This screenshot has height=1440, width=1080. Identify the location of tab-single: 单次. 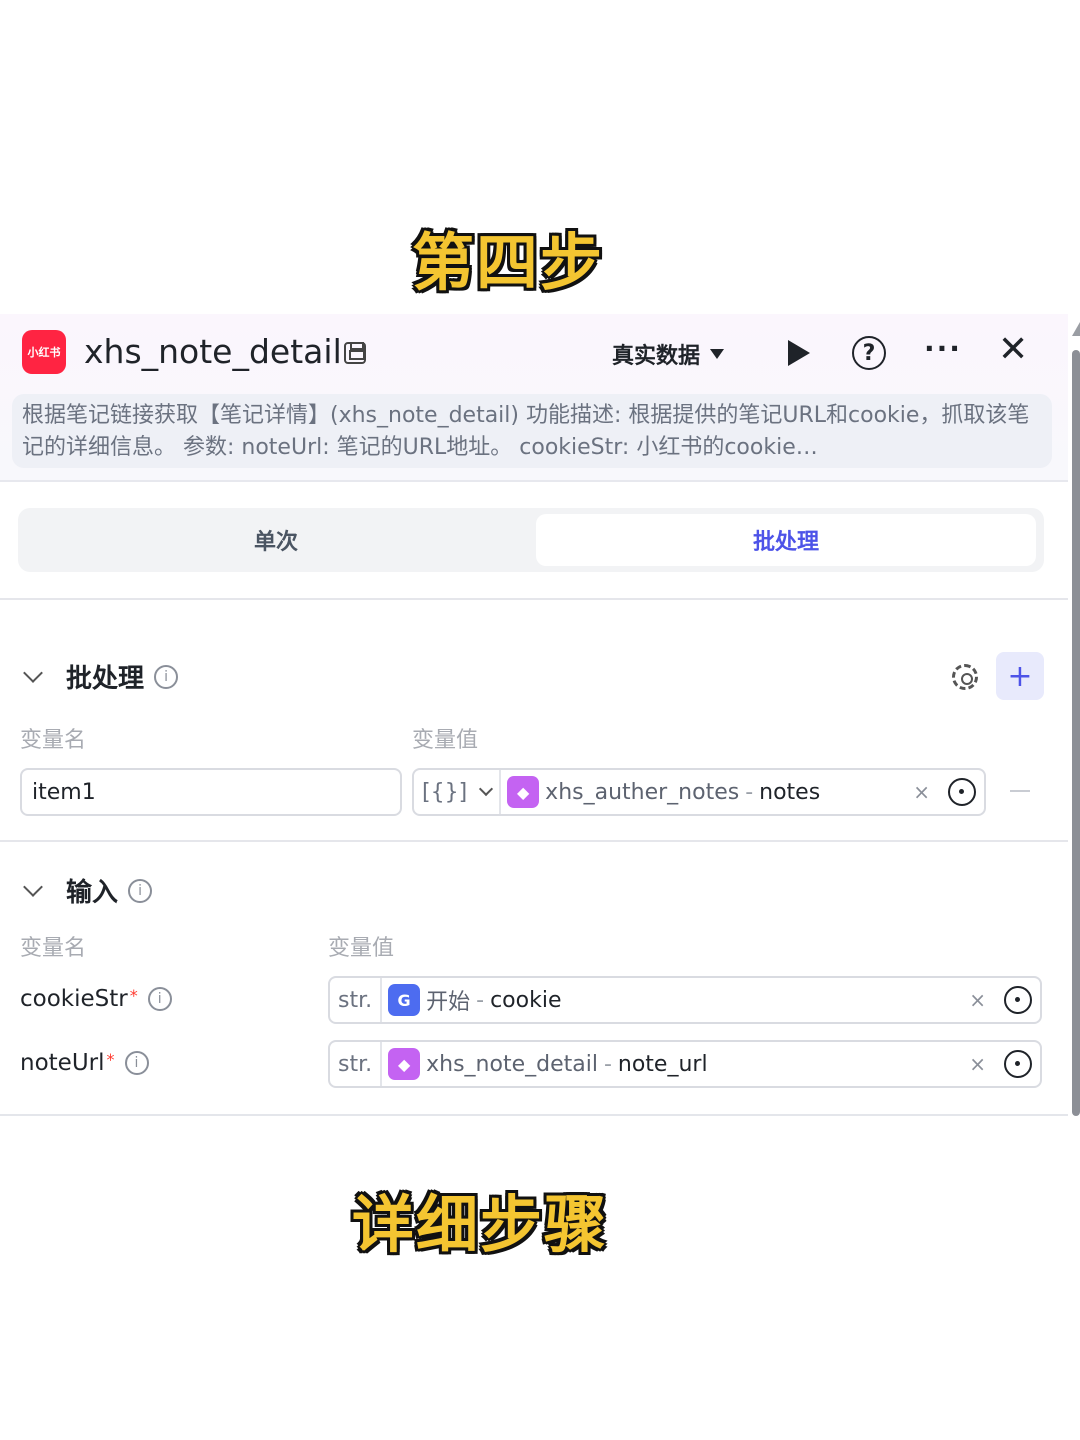
(276, 540).